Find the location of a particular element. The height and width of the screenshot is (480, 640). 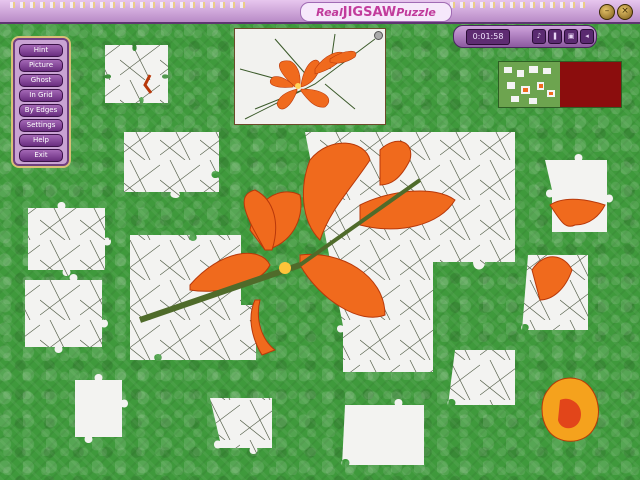

settings-button: Settings is located at coordinates (41, 125).